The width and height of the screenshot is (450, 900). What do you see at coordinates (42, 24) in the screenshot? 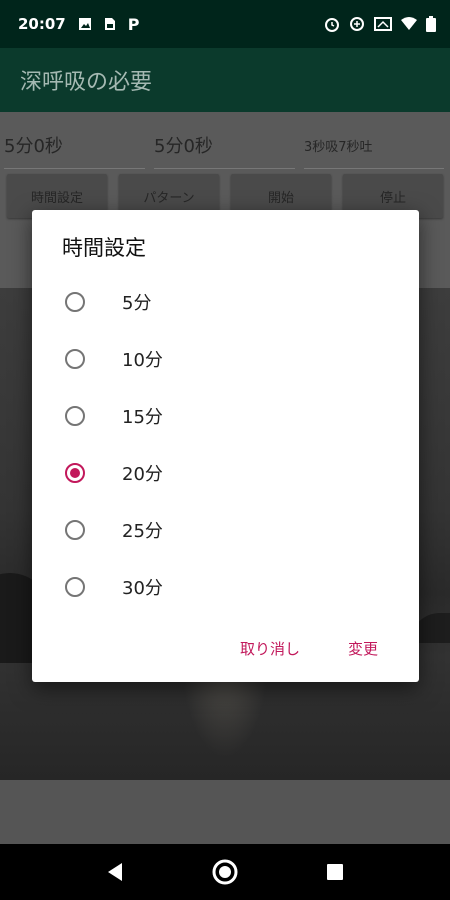
I see `status-time: 20:07` at bounding box center [42, 24].